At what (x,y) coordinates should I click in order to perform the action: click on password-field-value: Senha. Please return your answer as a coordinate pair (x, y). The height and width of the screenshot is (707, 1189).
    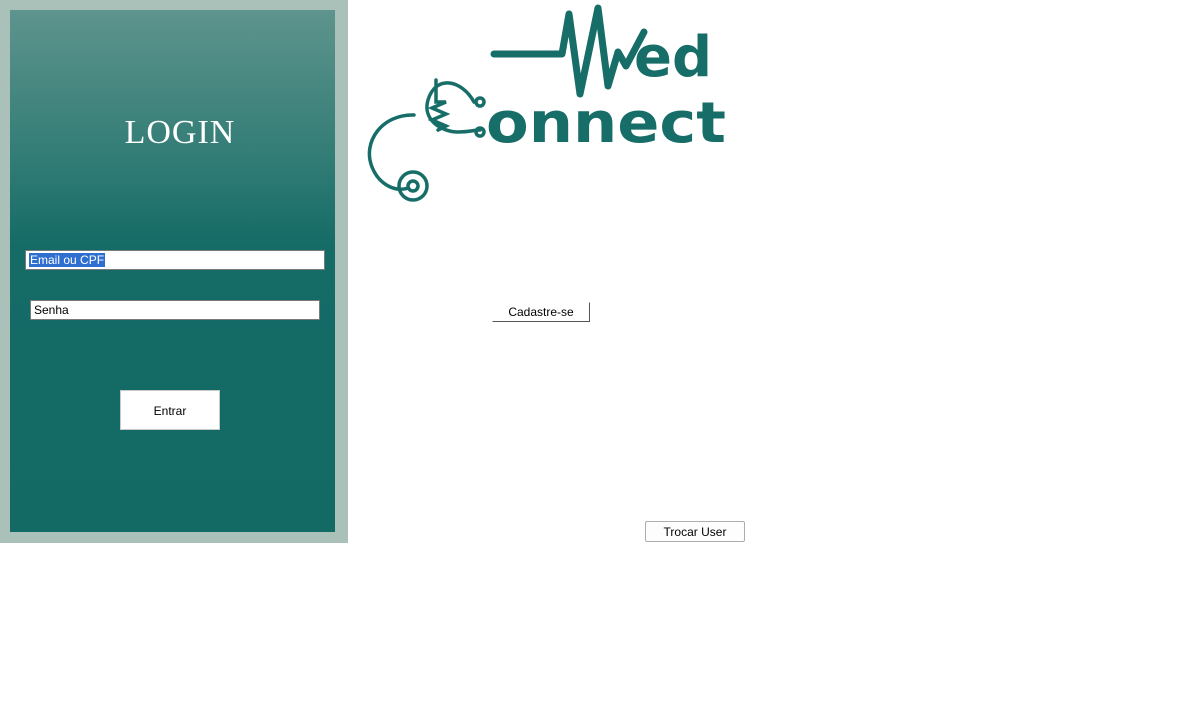
    Looking at the image, I should click on (51, 310).